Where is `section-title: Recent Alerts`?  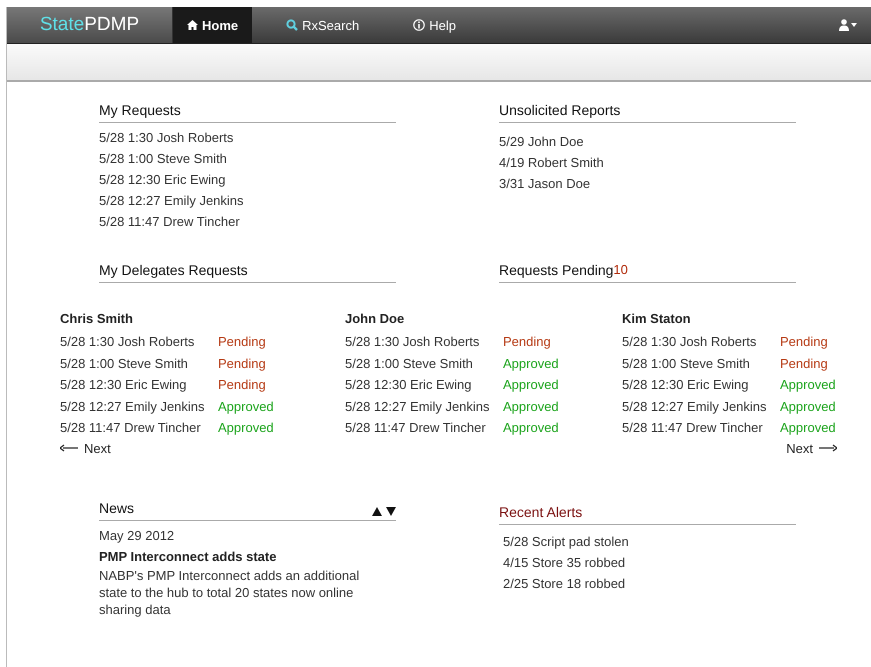 section-title: Recent Alerts is located at coordinates (540, 512).